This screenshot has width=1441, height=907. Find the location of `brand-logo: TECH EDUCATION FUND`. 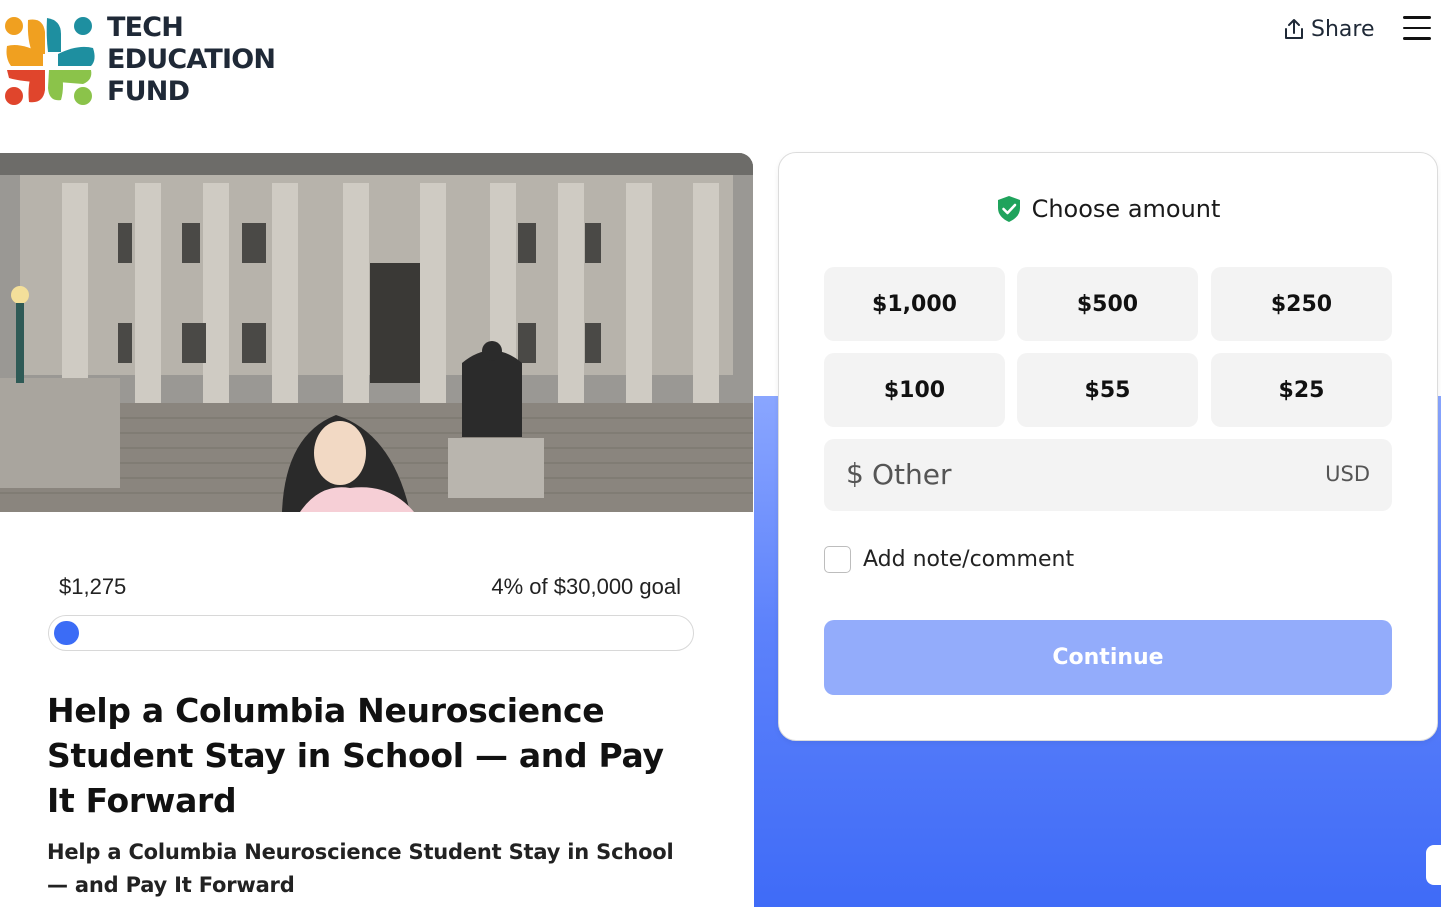

brand-logo: TECH EDUCATION FUND is located at coordinates (139, 60).